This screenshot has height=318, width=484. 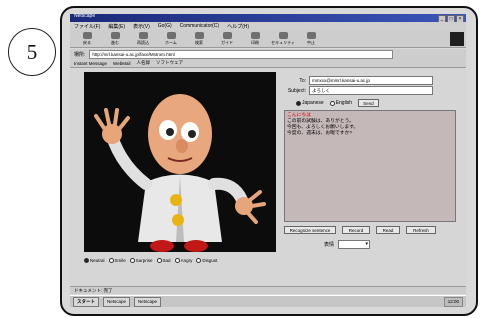 What do you see at coordinates (388, 230) in the screenshot?
I see `read-button: Read` at bounding box center [388, 230].